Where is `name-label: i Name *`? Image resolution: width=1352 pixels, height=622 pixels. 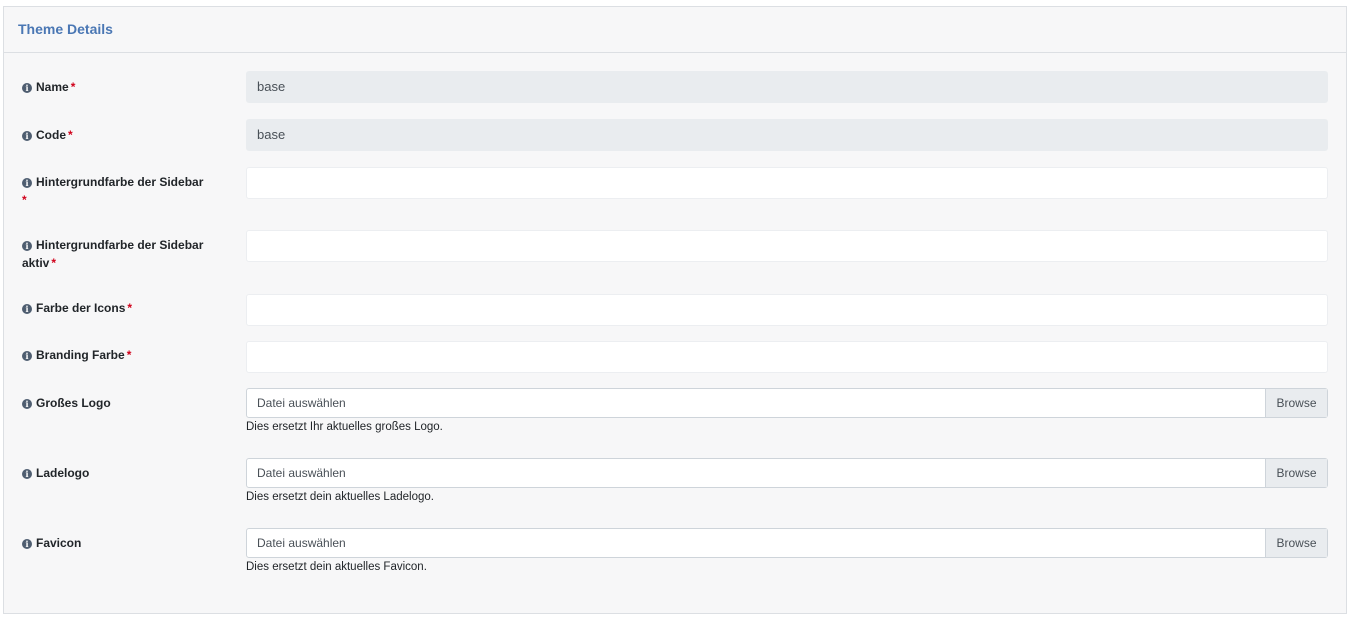 name-label: i Name * is located at coordinates (122, 87).